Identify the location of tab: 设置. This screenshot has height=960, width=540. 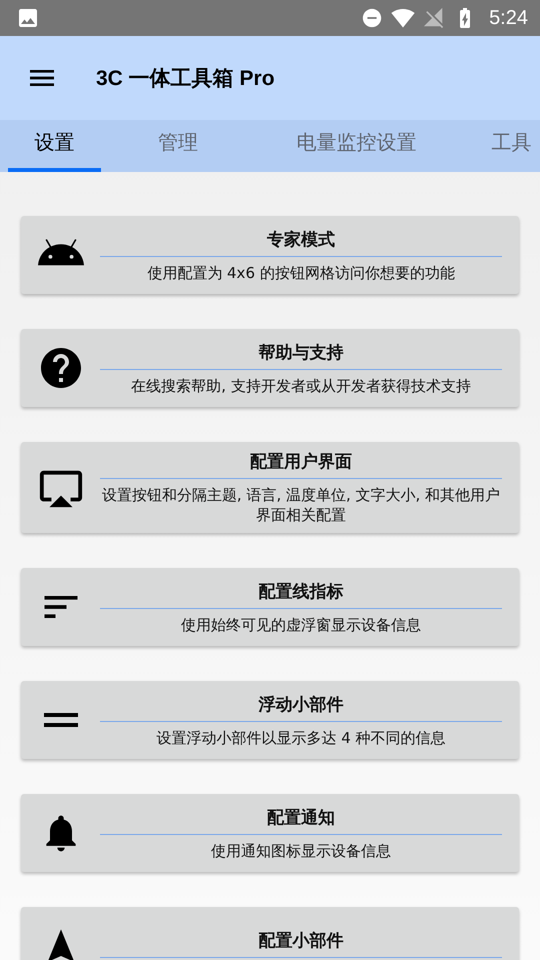
(54, 146).